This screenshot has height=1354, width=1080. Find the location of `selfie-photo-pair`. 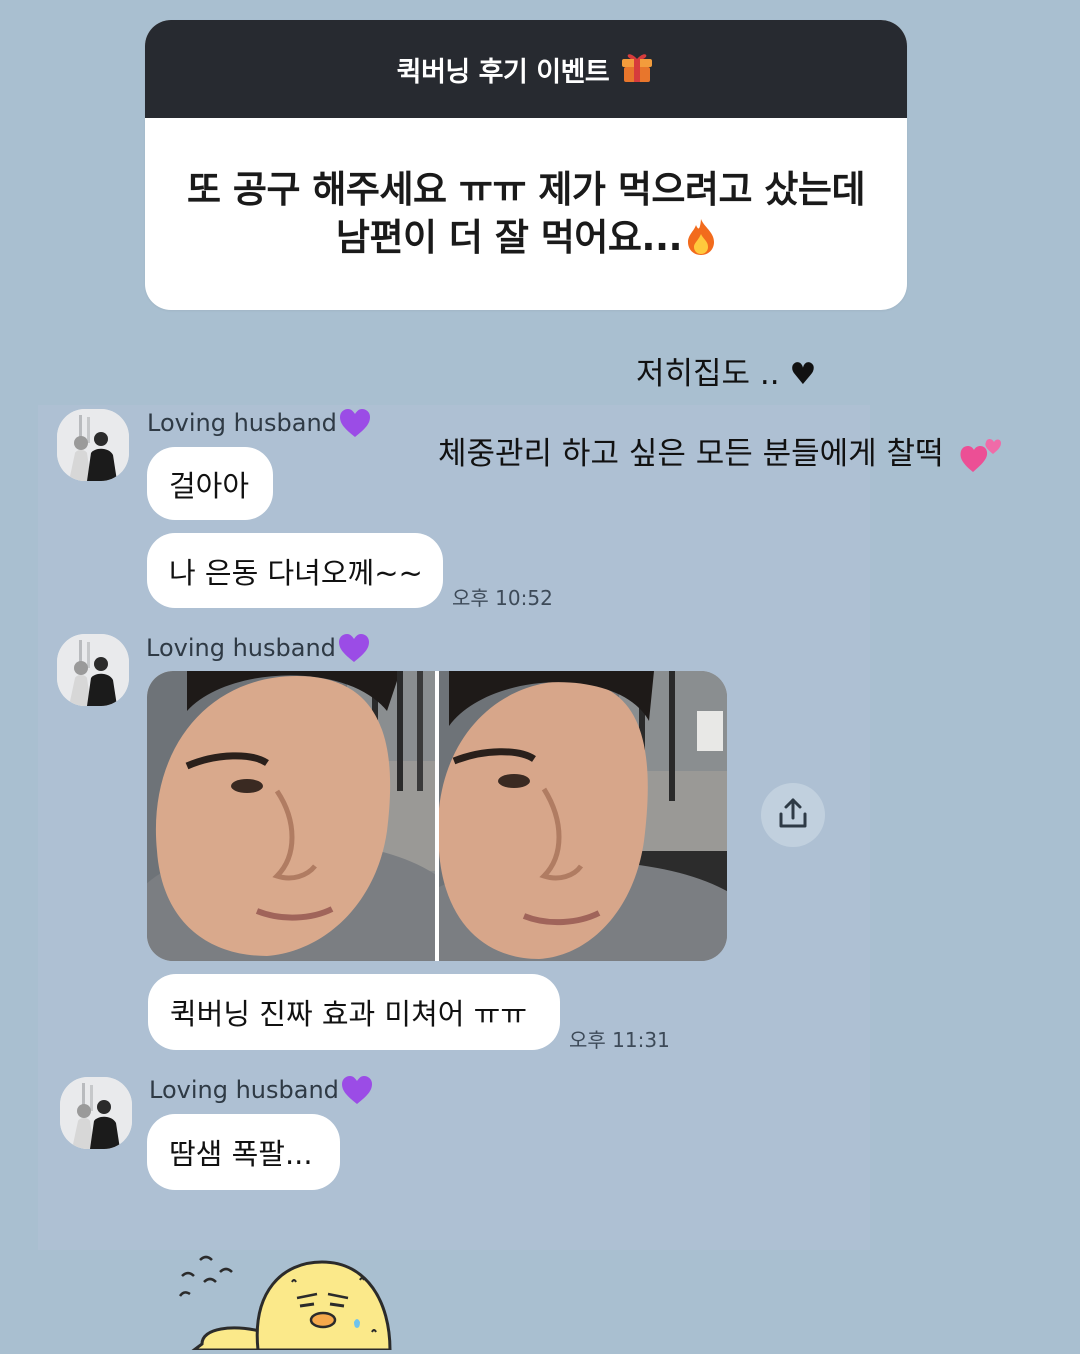

selfie-photo-pair is located at coordinates (437, 816).